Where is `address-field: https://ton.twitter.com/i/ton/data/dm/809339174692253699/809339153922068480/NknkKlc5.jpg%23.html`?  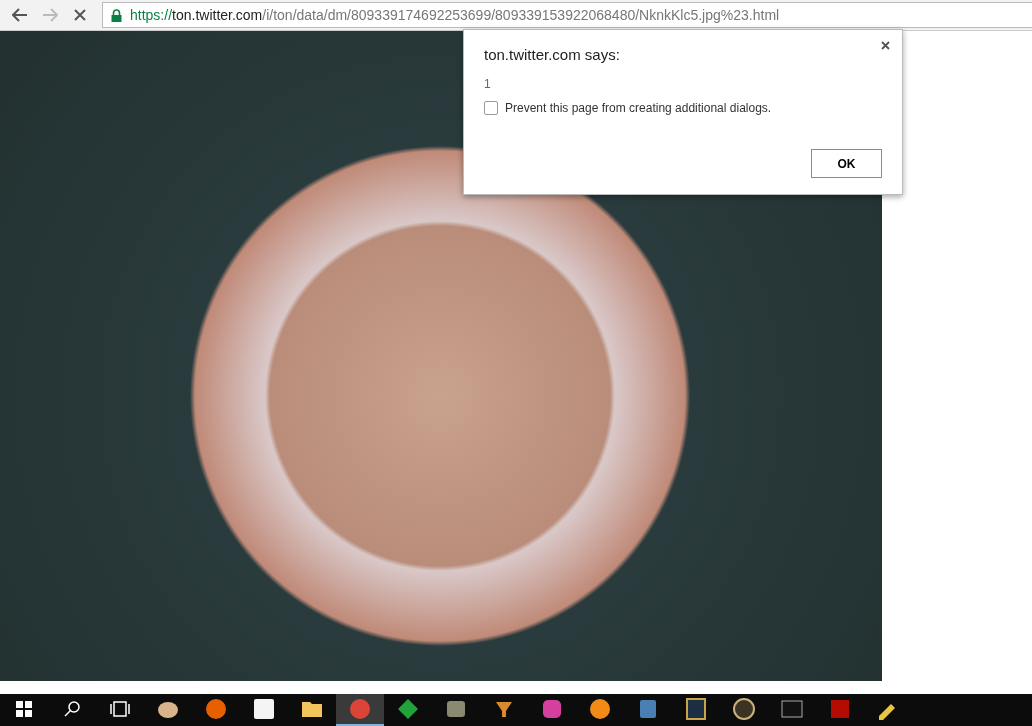 address-field: https://ton.twitter.com/i/ton/data/dm/809339174692253699/809339153922068480/NknkKlc5.jpg%23.html is located at coordinates (567, 15).